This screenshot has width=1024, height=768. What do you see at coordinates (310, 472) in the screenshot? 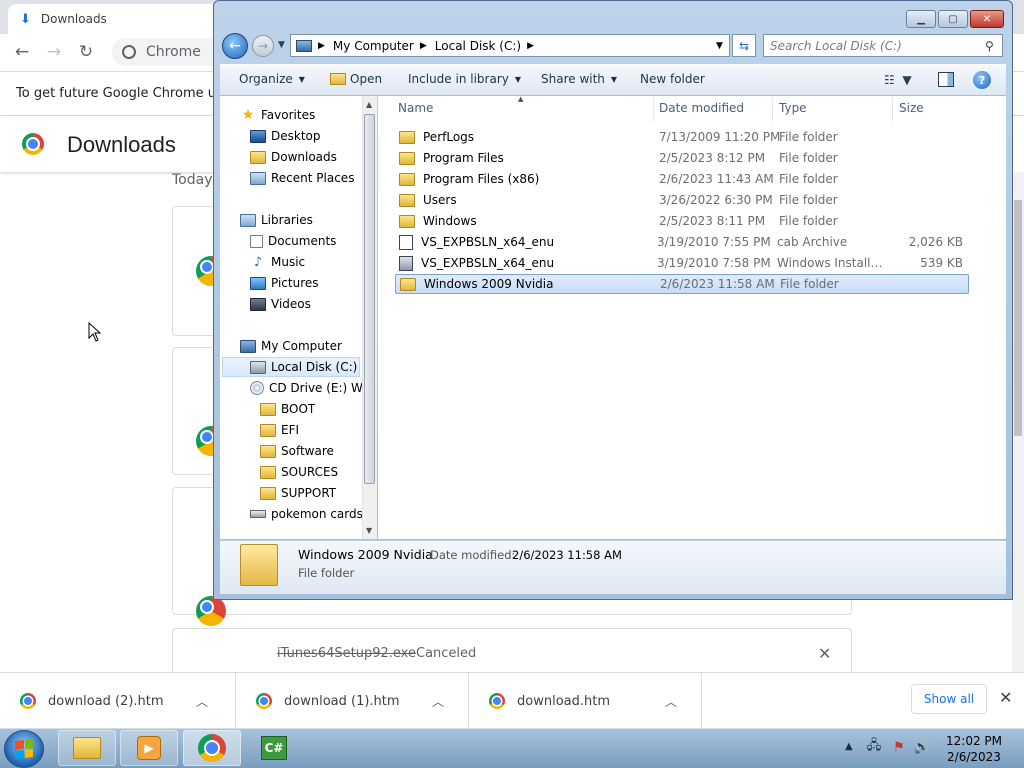
I see `nav-label: SOURCES` at bounding box center [310, 472].